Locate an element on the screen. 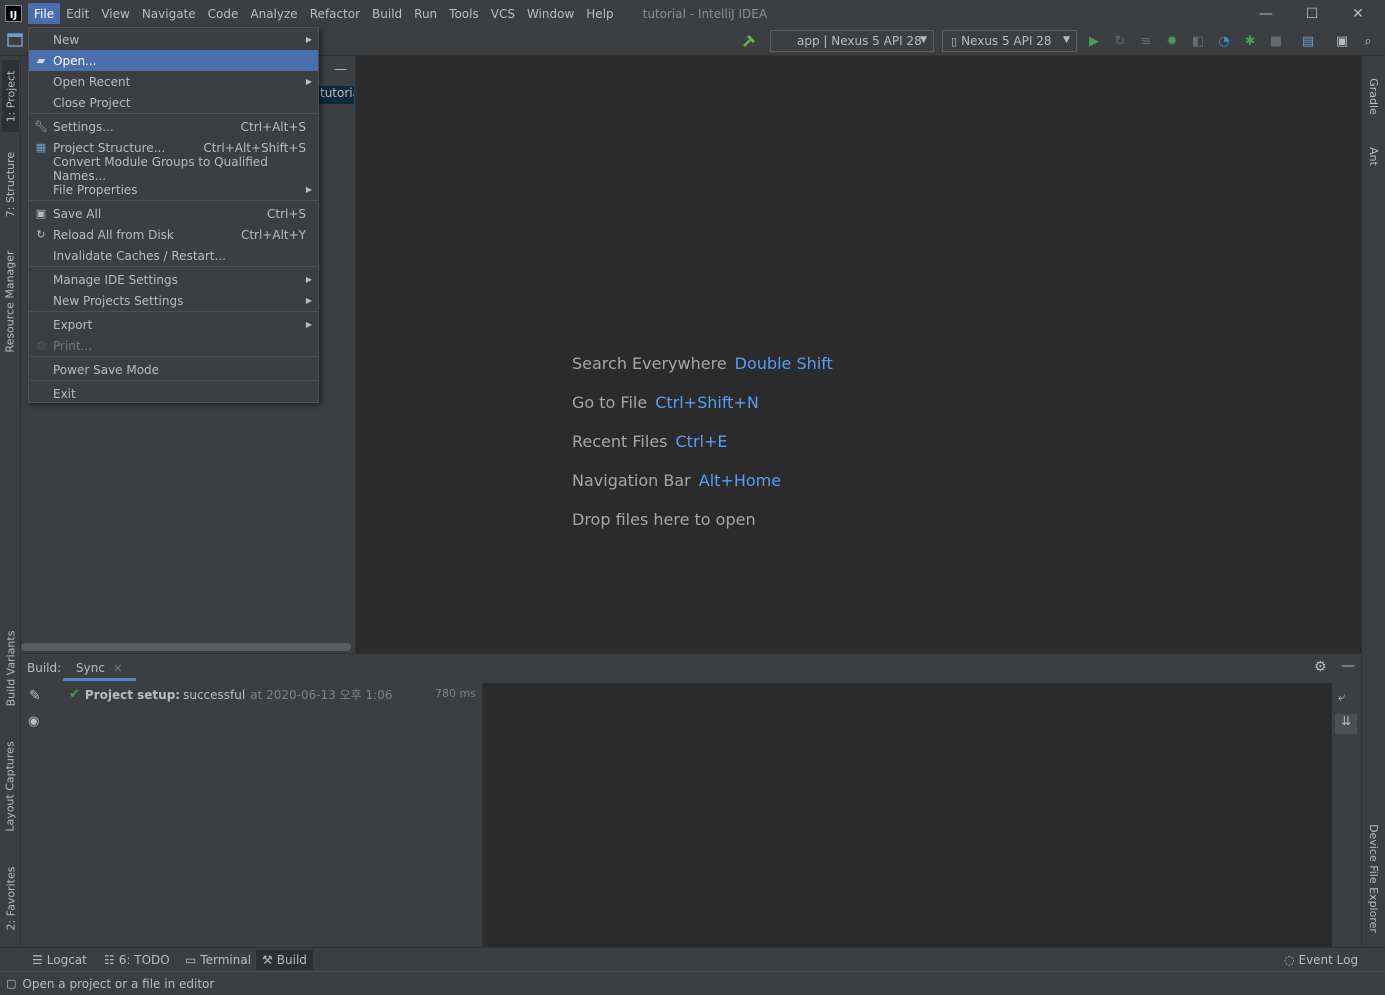 The image size is (1385, 995). reload-icon: ↻ is located at coordinates (41, 234).